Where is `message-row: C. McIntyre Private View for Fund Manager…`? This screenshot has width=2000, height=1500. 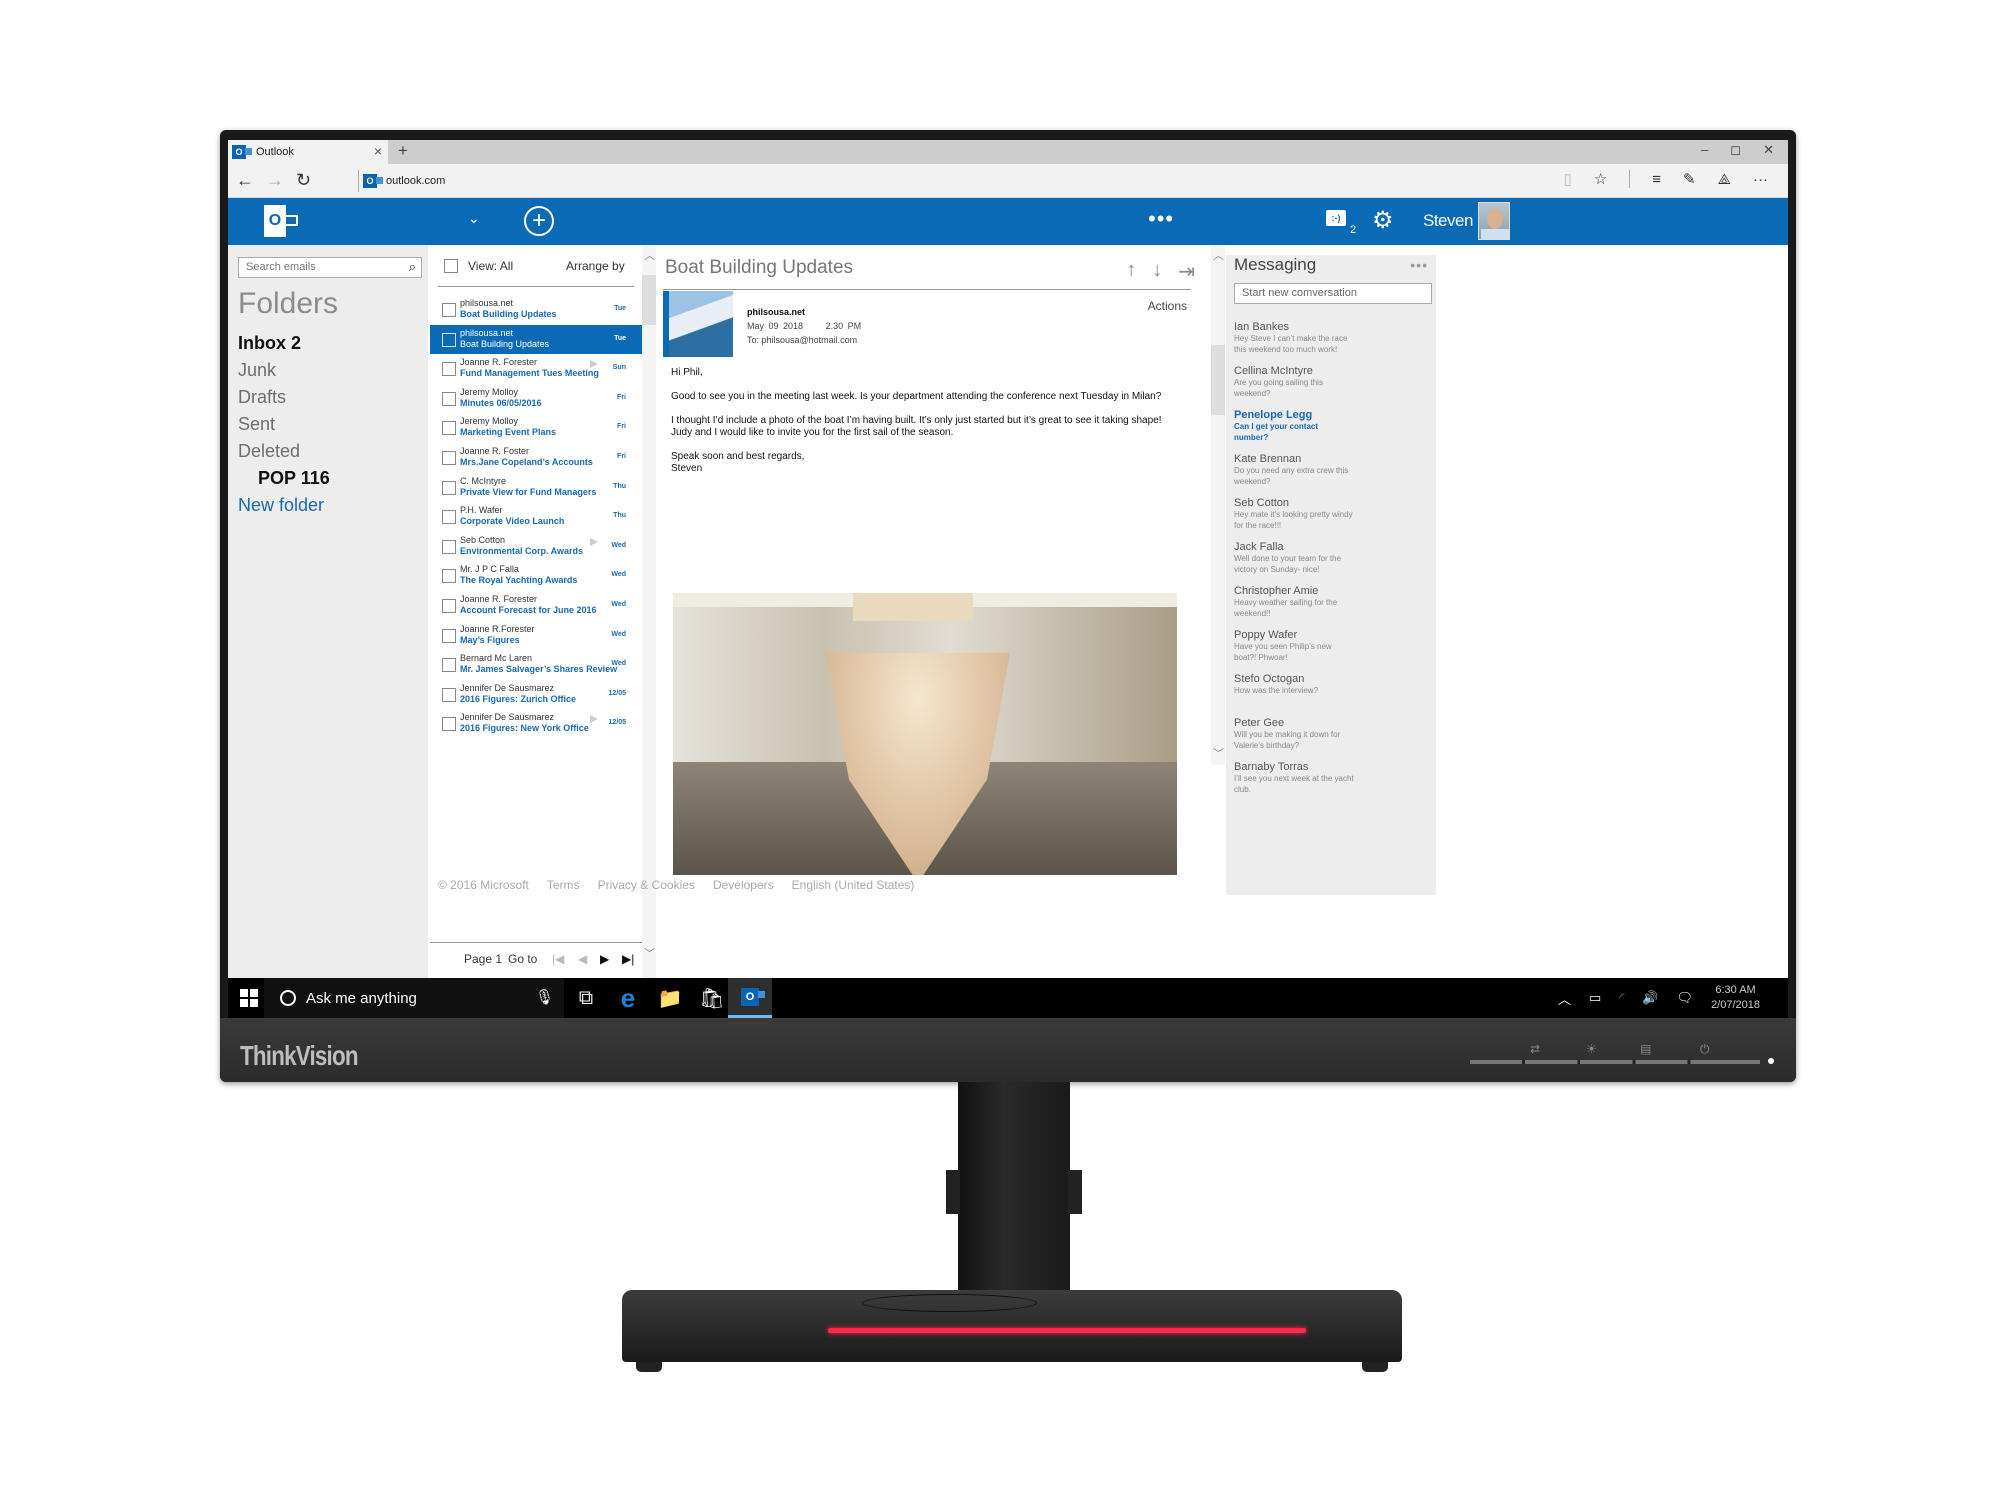 message-row: C. McIntyre Private View for Fund Manager… is located at coordinates (536, 488).